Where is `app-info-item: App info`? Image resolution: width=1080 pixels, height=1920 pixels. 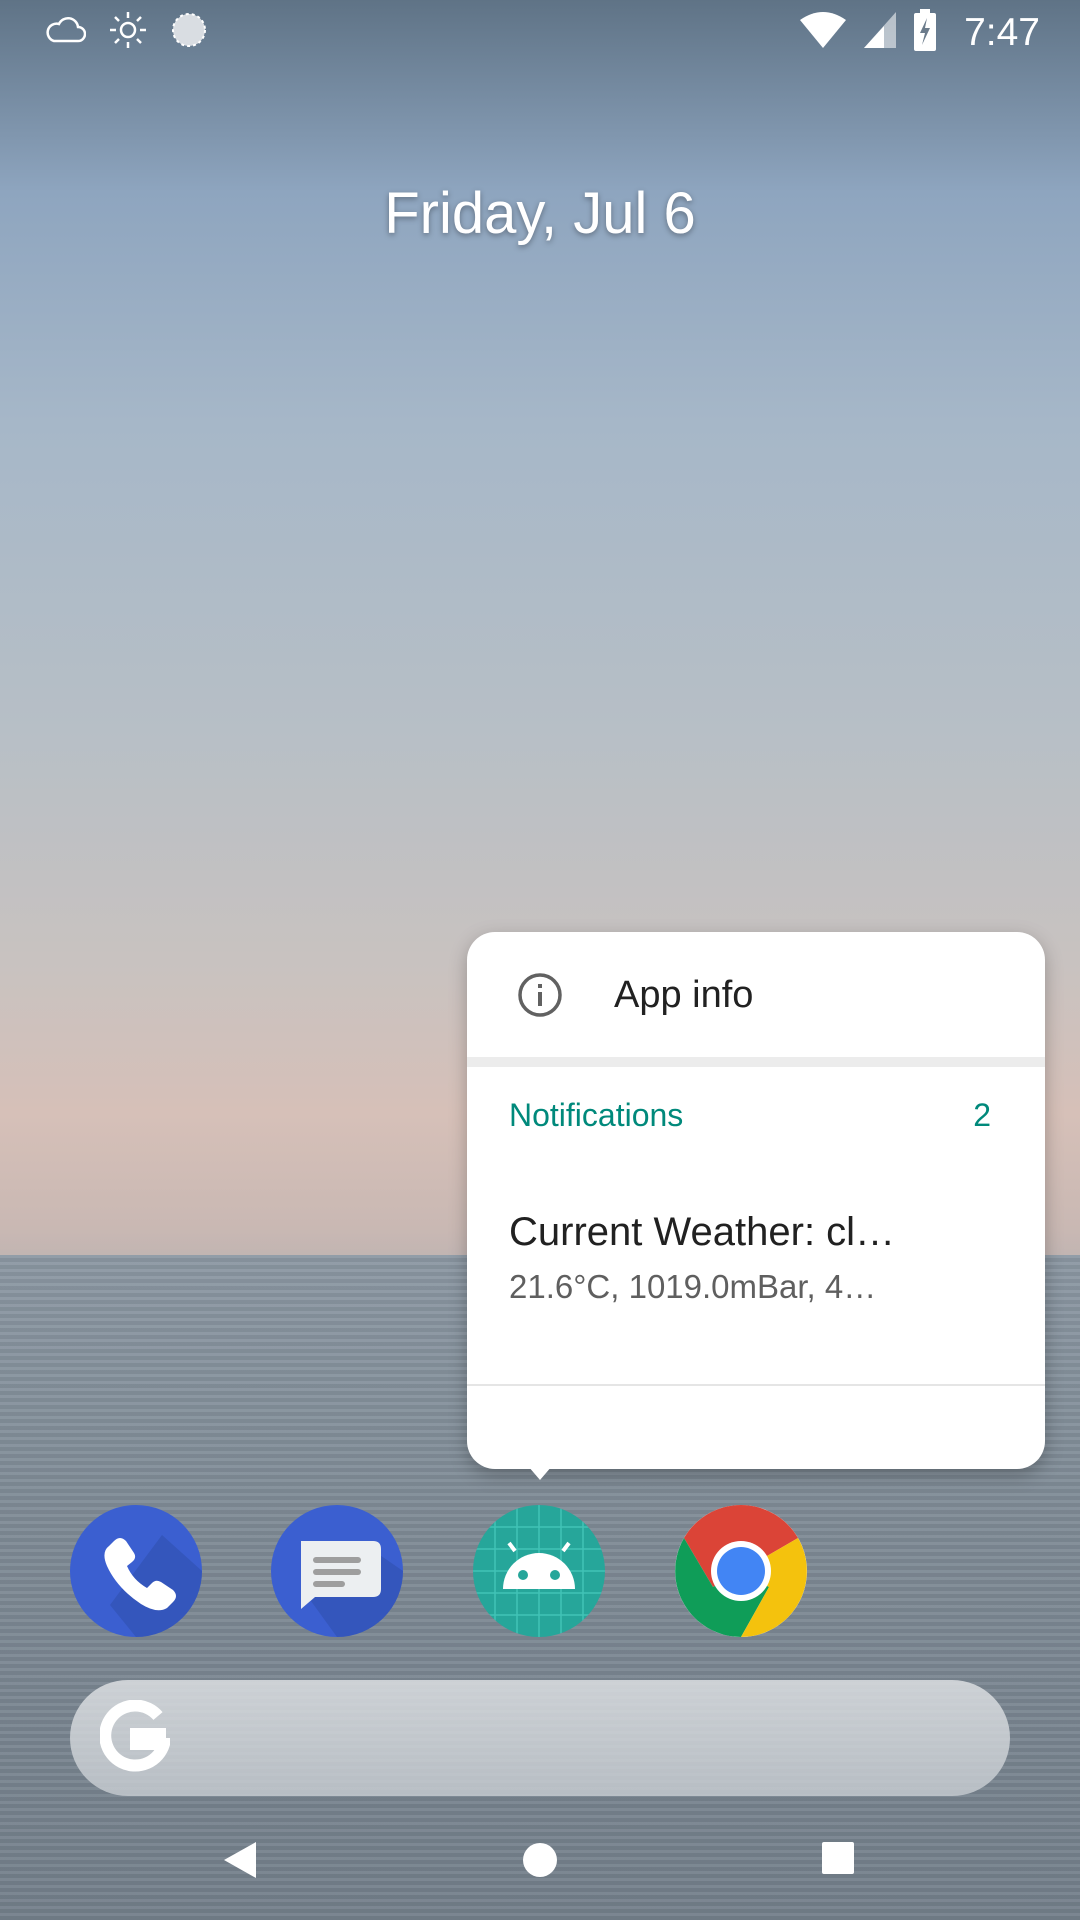 app-info-item: App info is located at coordinates (756, 994).